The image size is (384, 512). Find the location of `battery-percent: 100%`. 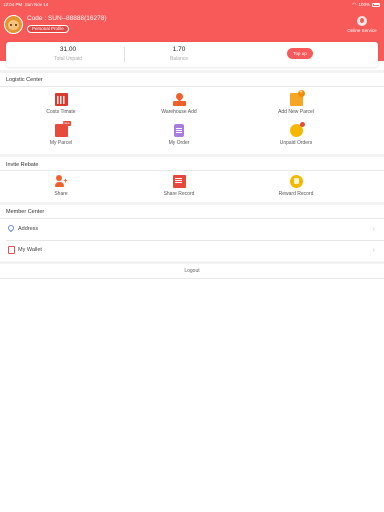

battery-percent: 100% is located at coordinates (364, 4).